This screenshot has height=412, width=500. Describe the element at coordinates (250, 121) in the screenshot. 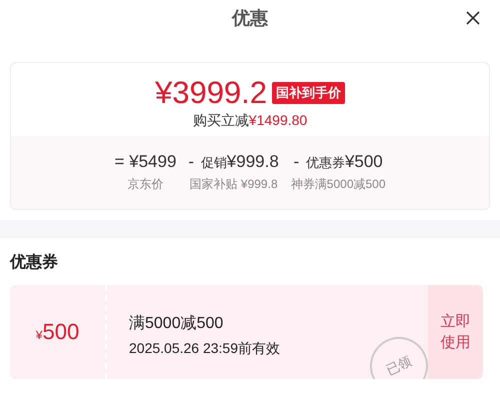

I see `savings-text: 购买立减¥1499.80` at that location.